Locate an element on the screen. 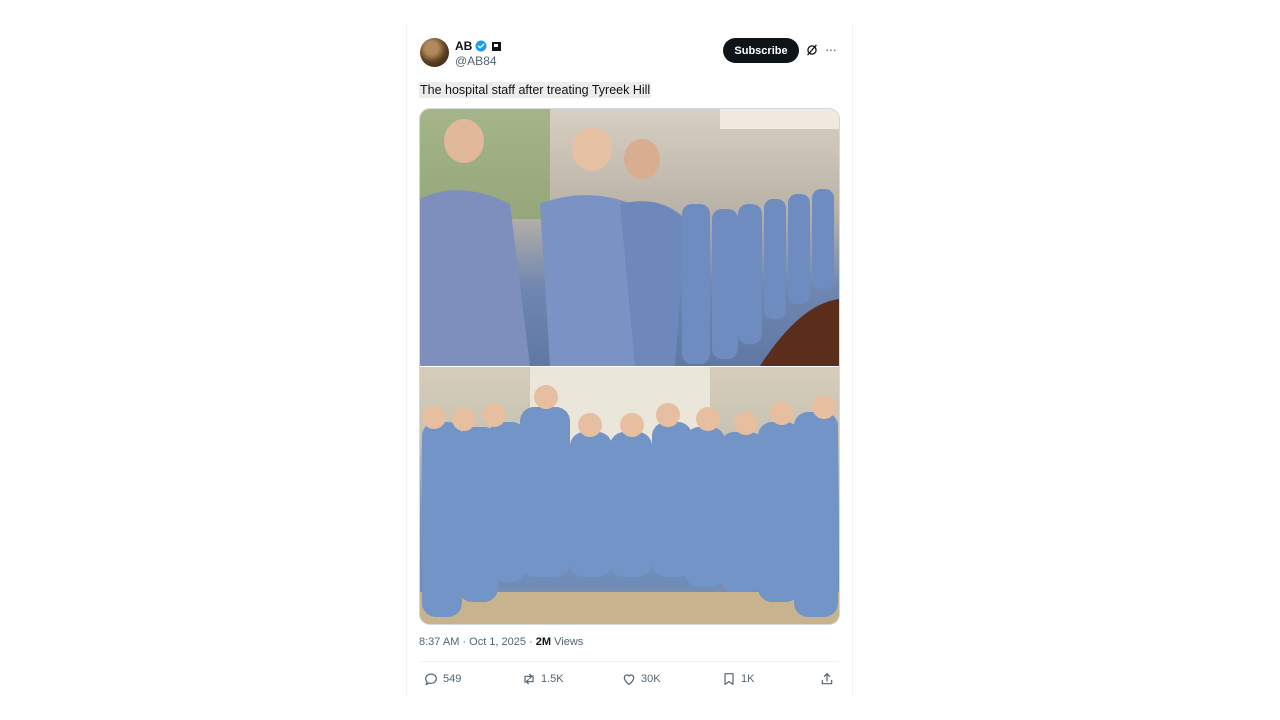  heart-icon is located at coordinates (629, 680).